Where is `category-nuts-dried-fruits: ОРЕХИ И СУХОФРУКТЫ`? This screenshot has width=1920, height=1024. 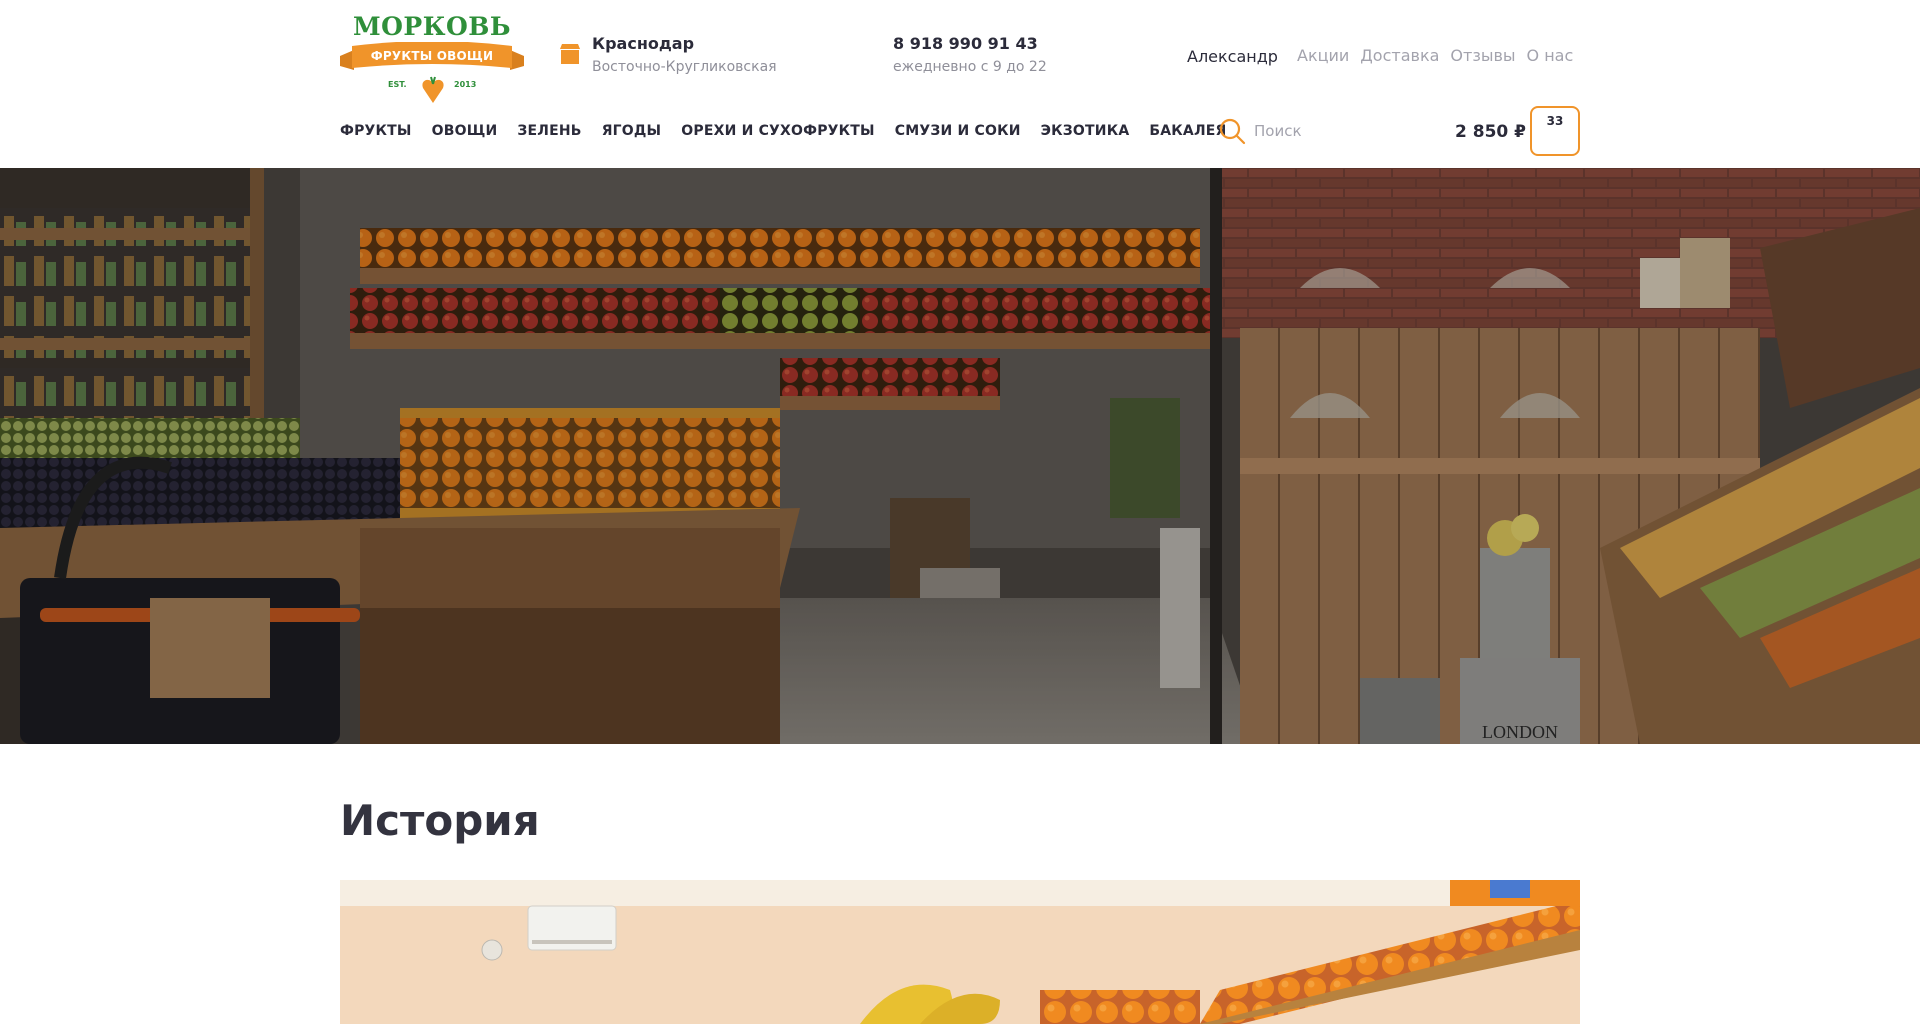 category-nuts-dried-fruits: ОРЕХИ И СУХОФРУКТЫ is located at coordinates (778, 131).